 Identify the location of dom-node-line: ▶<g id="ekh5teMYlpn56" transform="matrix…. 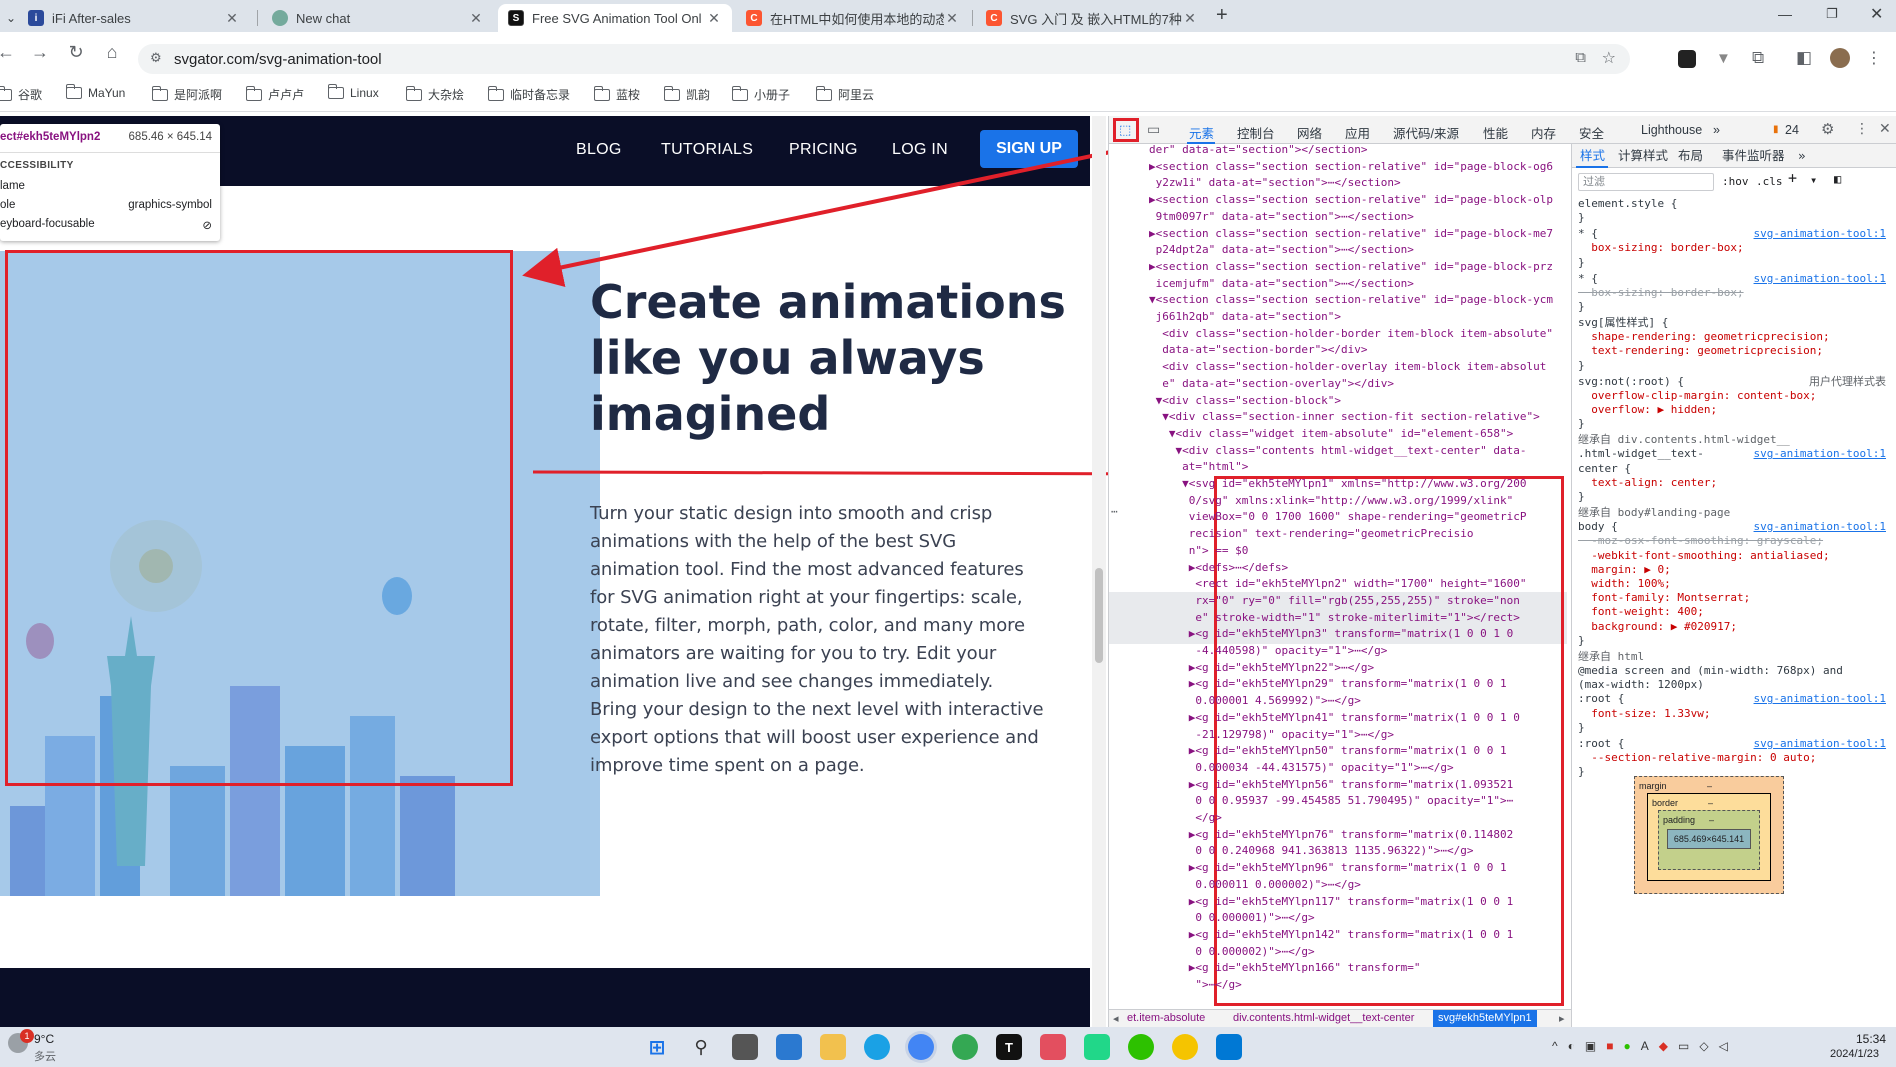
(1358, 785).